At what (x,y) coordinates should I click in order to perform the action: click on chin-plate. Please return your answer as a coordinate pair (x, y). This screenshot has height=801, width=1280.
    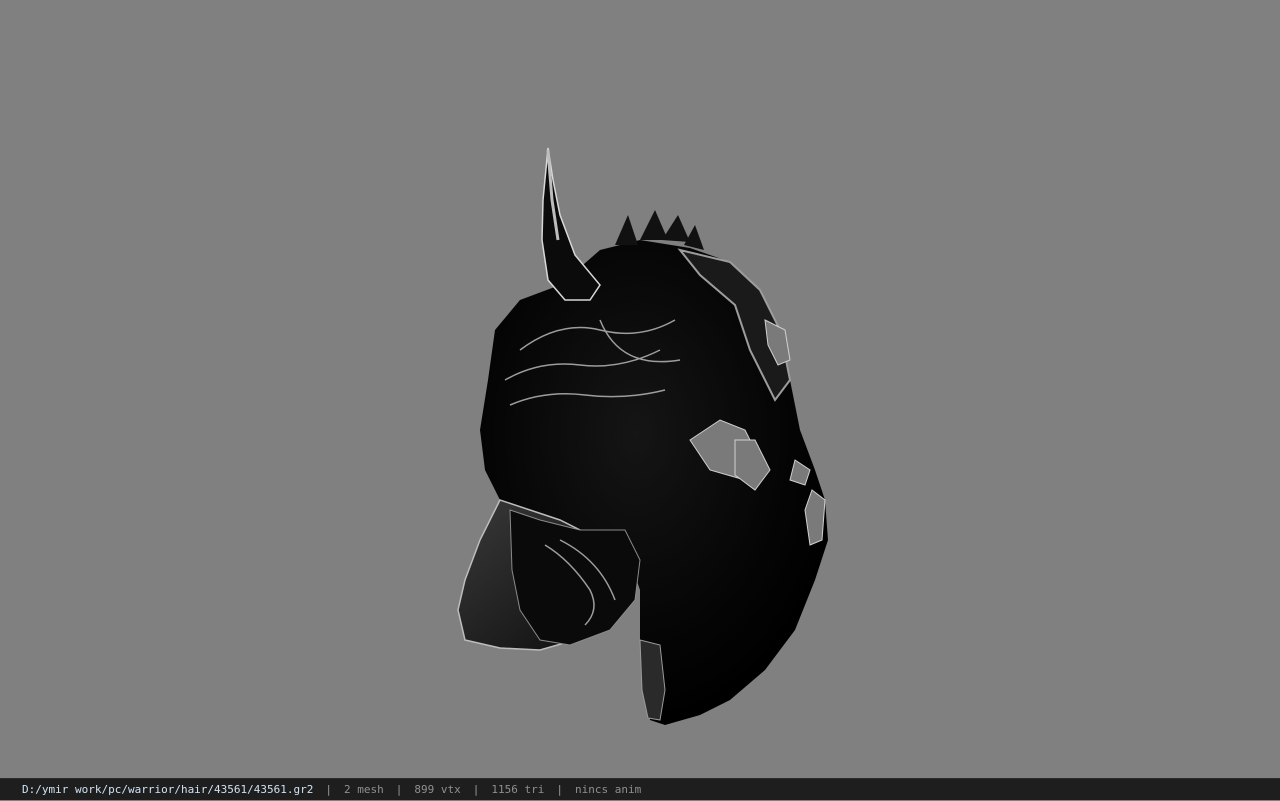
    Looking at the image, I should click on (652, 680).